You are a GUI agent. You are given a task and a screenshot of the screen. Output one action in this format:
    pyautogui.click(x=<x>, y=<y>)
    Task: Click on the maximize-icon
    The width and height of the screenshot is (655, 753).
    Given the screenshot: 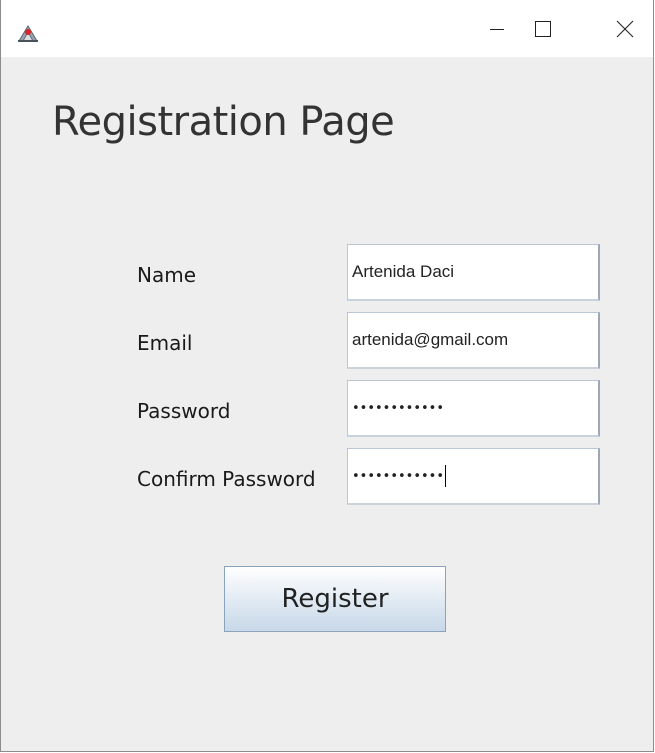 What is the action you would take?
    pyautogui.click(x=543, y=28)
    